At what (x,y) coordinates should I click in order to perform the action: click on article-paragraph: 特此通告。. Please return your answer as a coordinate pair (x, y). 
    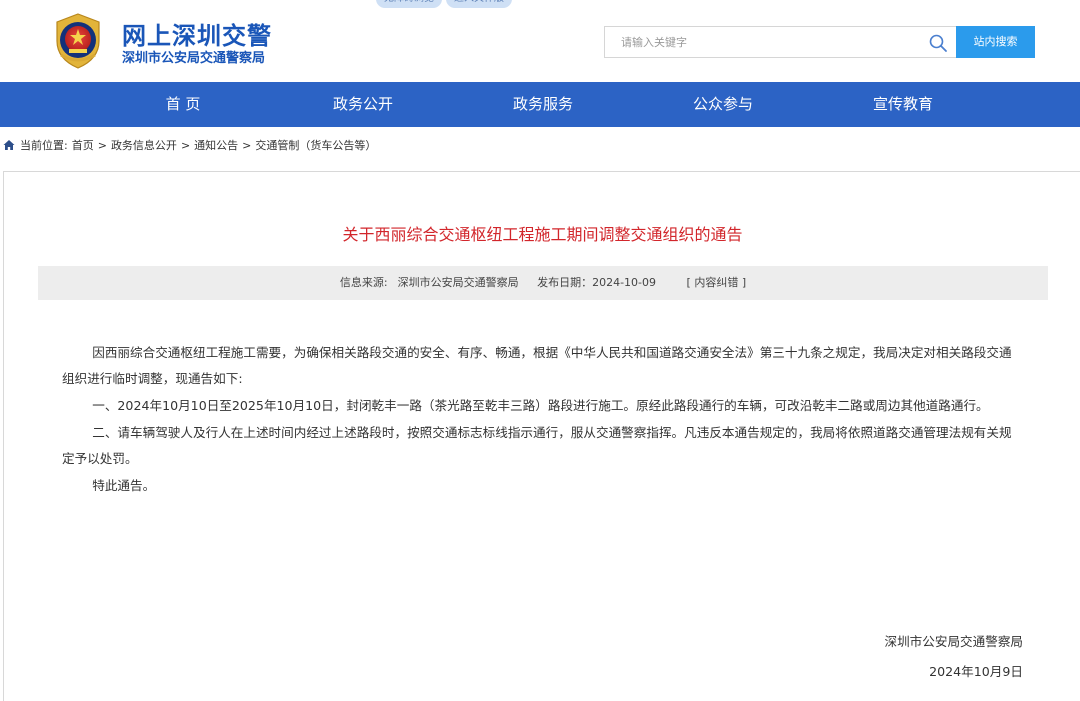
    Looking at the image, I should click on (124, 485).